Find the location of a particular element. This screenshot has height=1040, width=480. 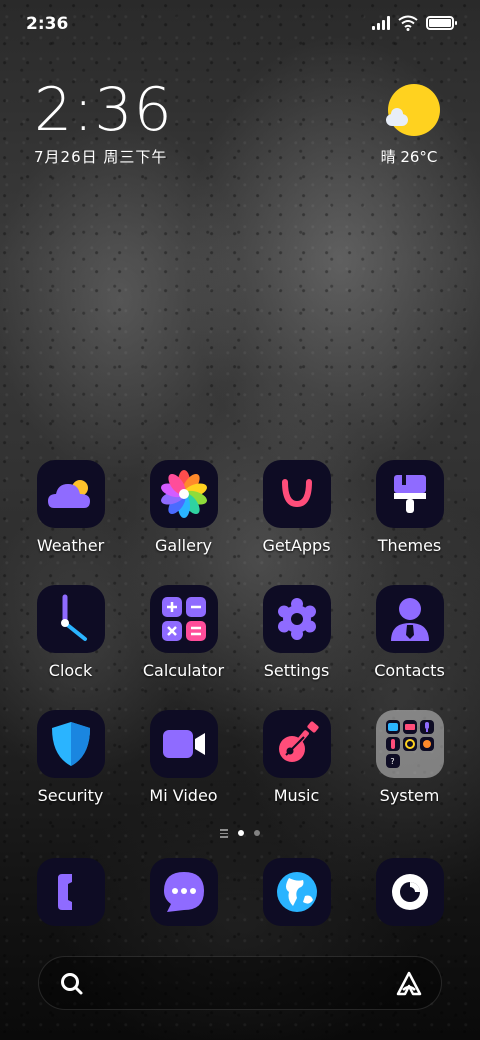

battery-icon is located at coordinates (441, 23).